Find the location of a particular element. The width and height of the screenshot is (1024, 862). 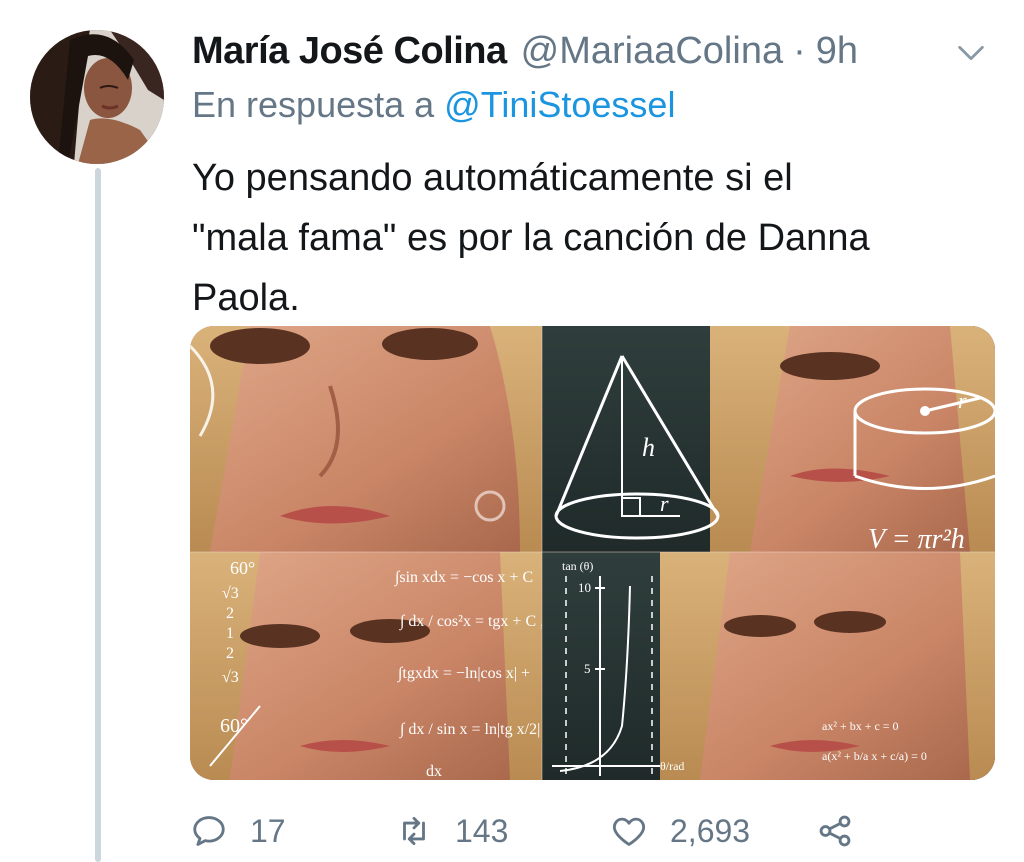

cylinder-radius-label: r is located at coordinates (962, 400).